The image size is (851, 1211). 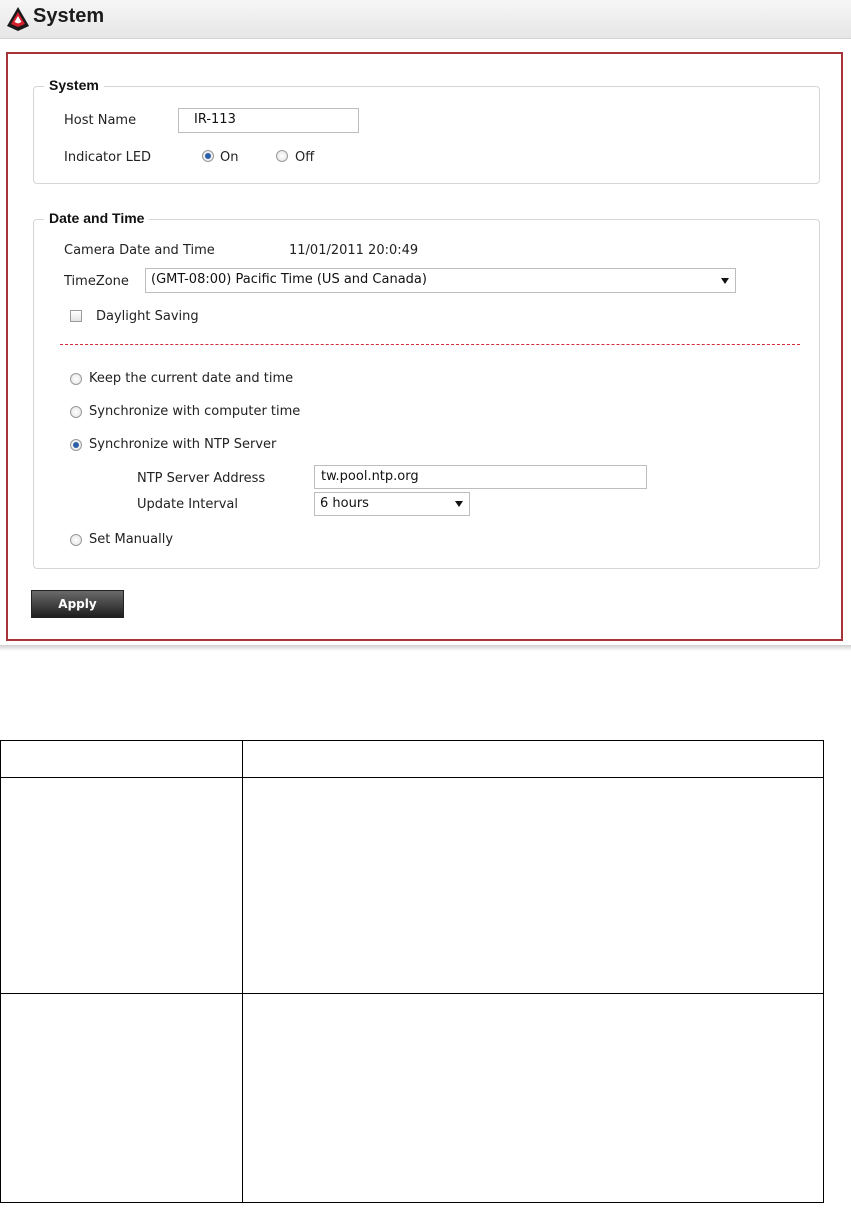 What do you see at coordinates (354, 250) in the screenshot?
I see `camera-datetime-value: 11/01/2011 20:0:49` at bounding box center [354, 250].